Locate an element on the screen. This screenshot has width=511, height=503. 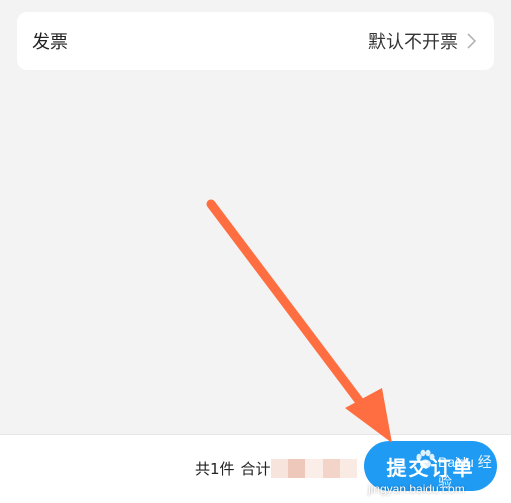
order-summary: 共1件 合计: is located at coordinates (235, 468).